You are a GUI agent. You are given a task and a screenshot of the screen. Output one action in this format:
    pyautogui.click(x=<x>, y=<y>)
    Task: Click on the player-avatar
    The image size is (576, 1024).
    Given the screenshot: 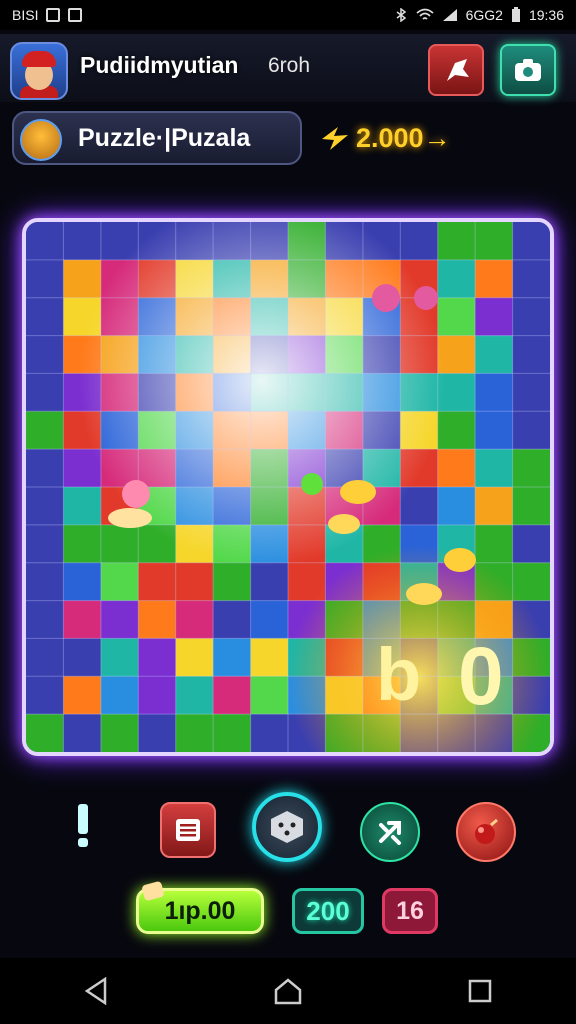 What is the action you would take?
    pyautogui.click(x=39, y=71)
    